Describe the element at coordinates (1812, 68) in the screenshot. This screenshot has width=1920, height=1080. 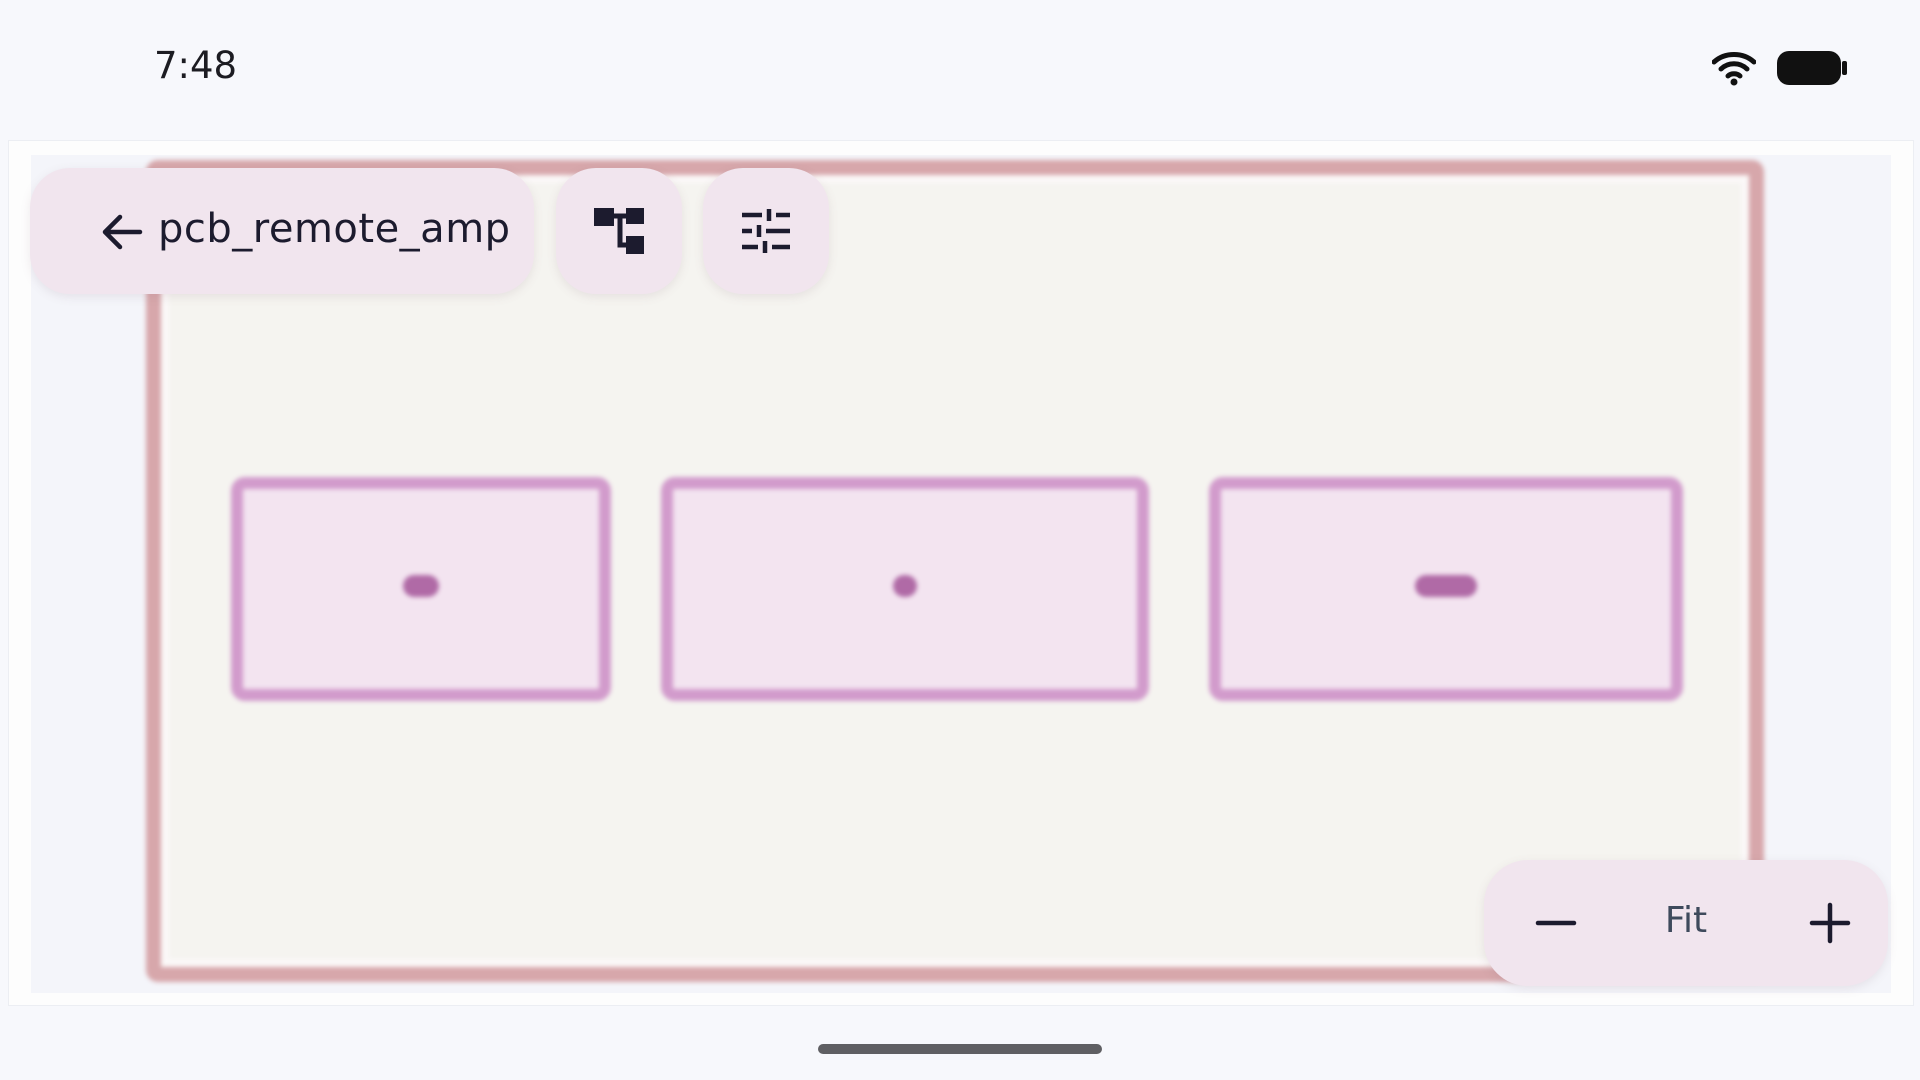
I see `battery-icon` at that location.